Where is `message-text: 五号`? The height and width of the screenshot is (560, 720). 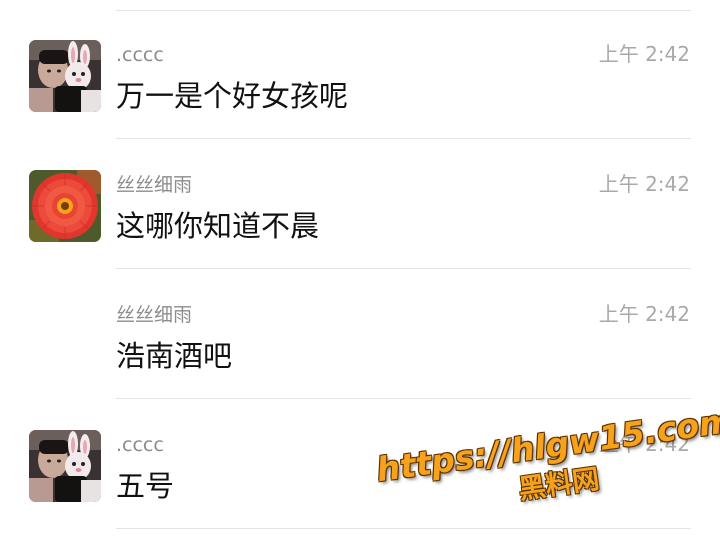 message-text: 五号 is located at coordinates (145, 486).